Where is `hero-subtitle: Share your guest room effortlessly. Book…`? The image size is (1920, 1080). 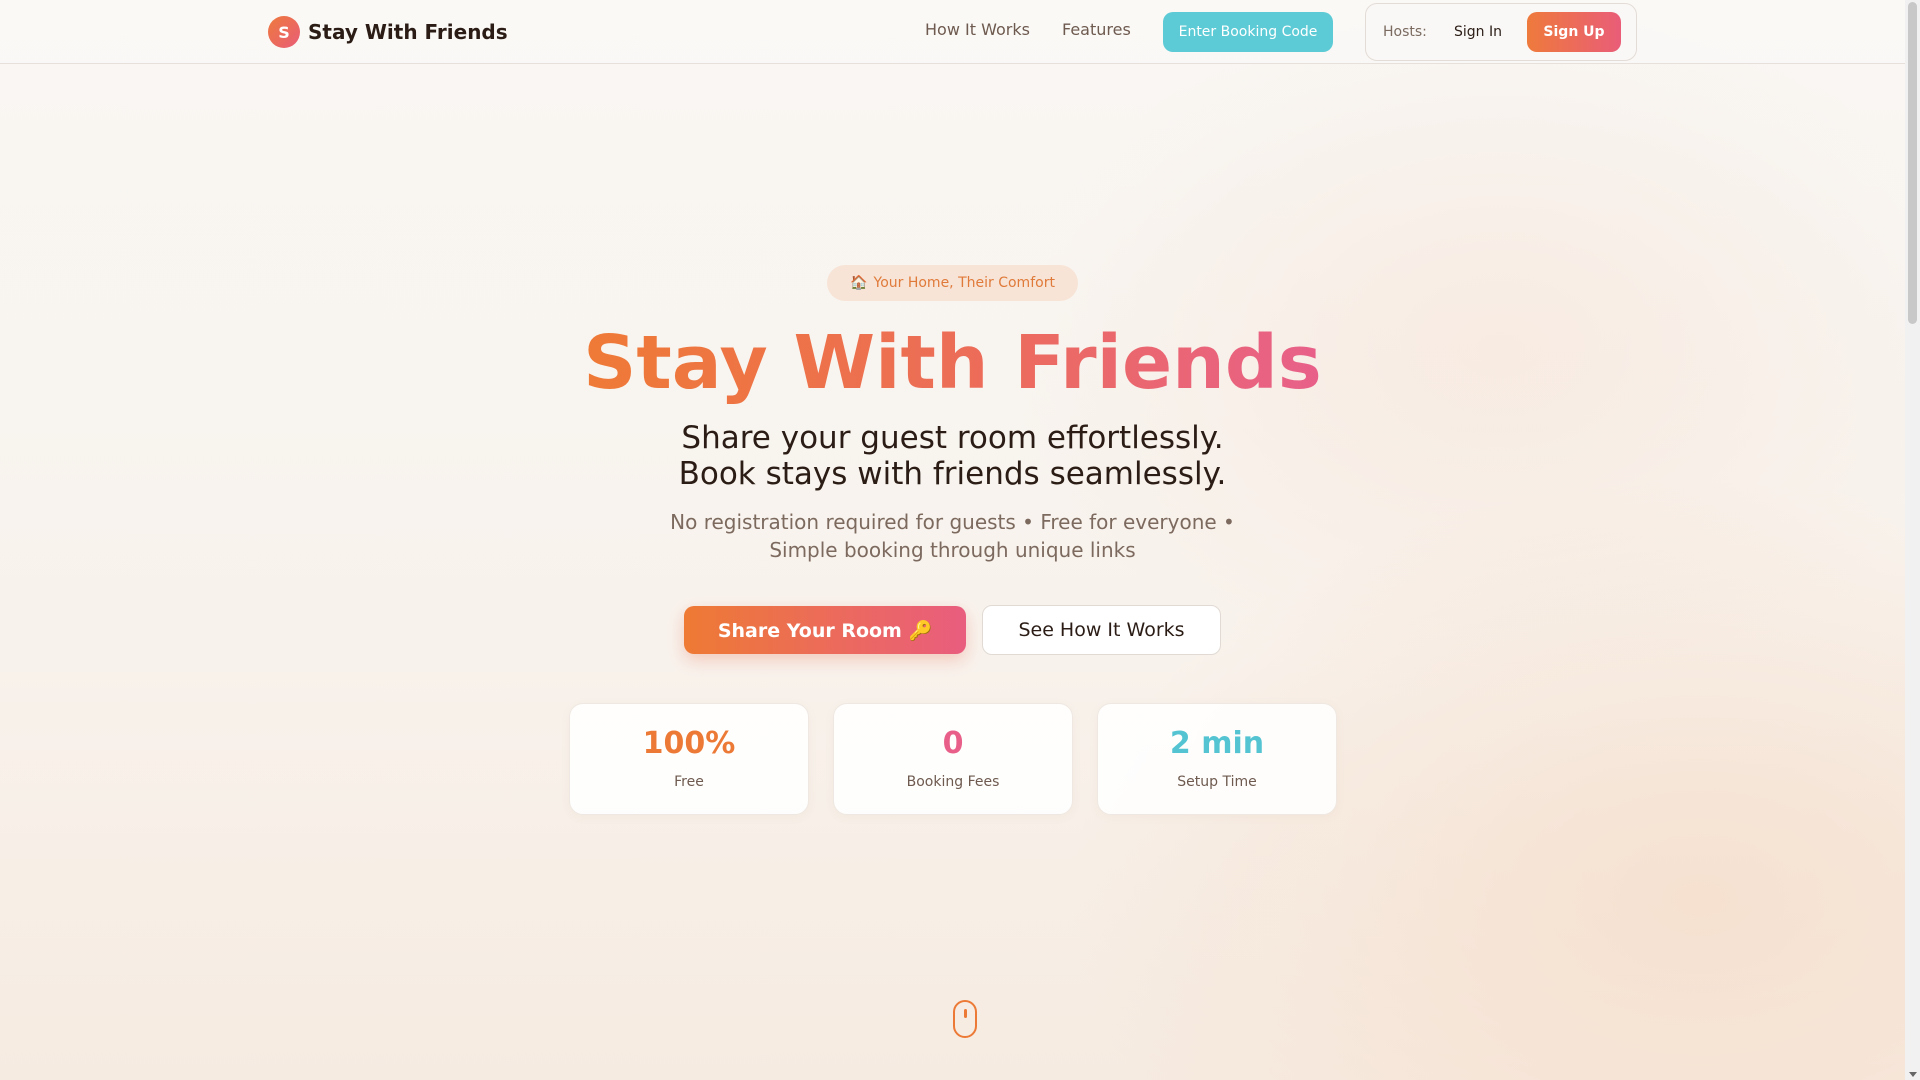 hero-subtitle: Share your guest room effortlessly. Book… is located at coordinates (952, 456).